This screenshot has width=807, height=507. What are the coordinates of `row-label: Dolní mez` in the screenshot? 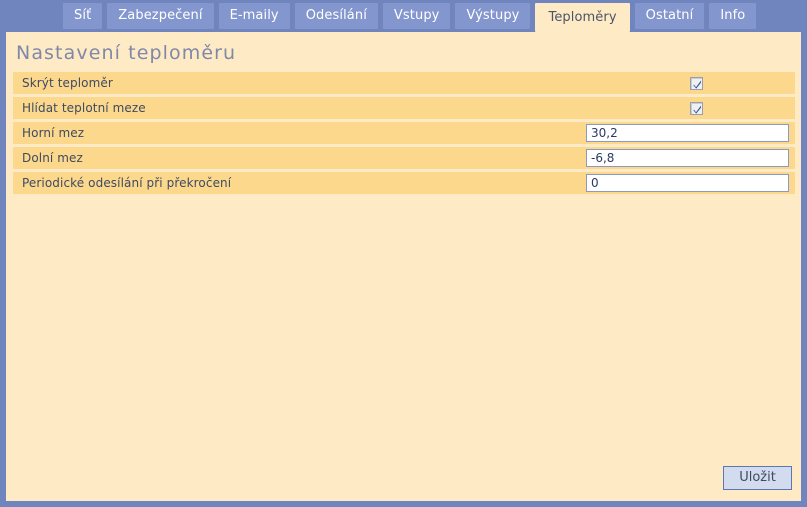 It's located at (52, 158).